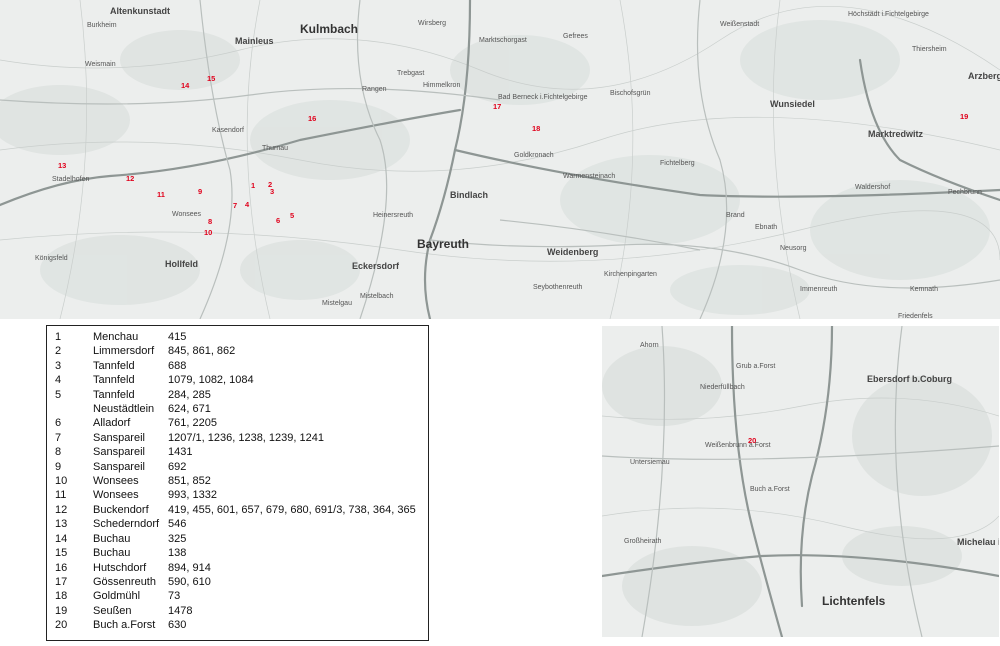 The width and height of the screenshot is (1000, 646). What do you see at coordinates (177, 524) in the screenshot?
I see `legend-parcels: 546` at bounding box center [177, 524].